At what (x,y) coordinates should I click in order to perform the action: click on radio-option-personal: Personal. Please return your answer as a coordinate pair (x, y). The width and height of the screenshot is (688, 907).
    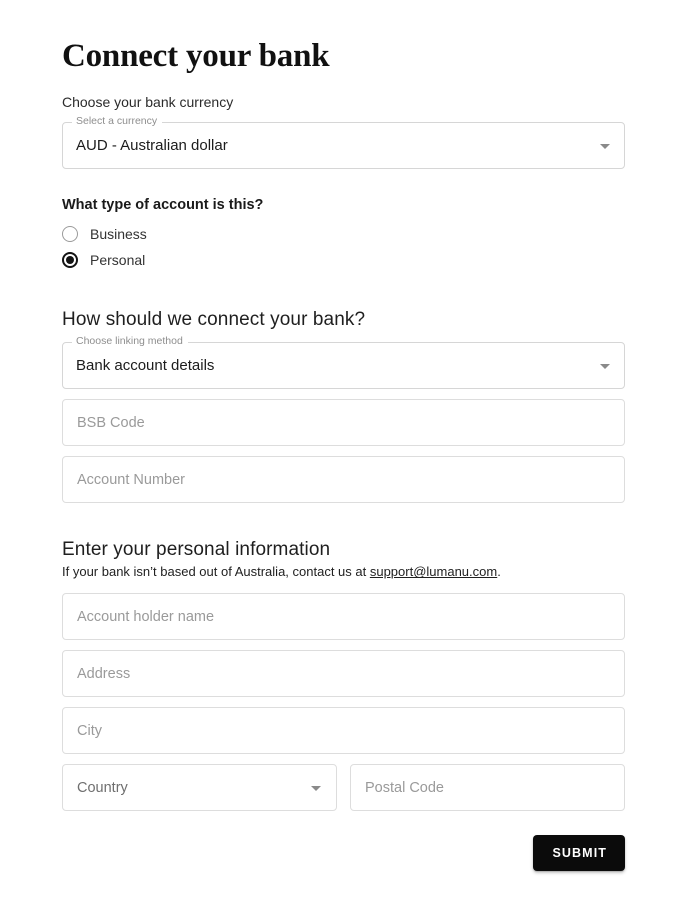
    Looking at the image, I should click on (343, 260).